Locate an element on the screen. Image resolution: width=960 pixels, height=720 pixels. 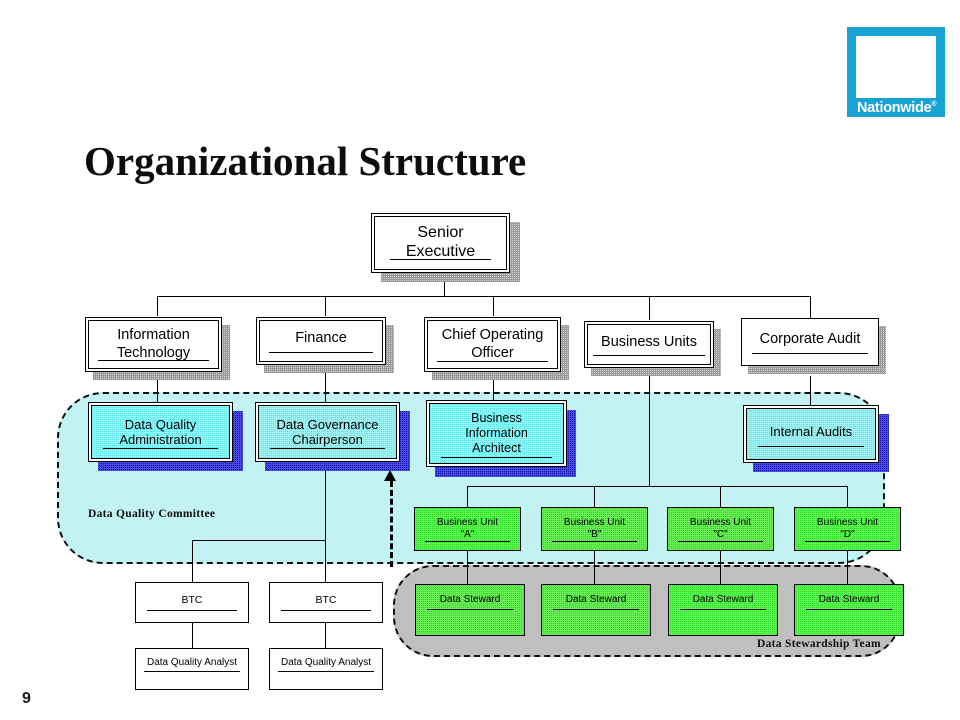
node-business-unit-a-underline is located at coordinates (467, 541).